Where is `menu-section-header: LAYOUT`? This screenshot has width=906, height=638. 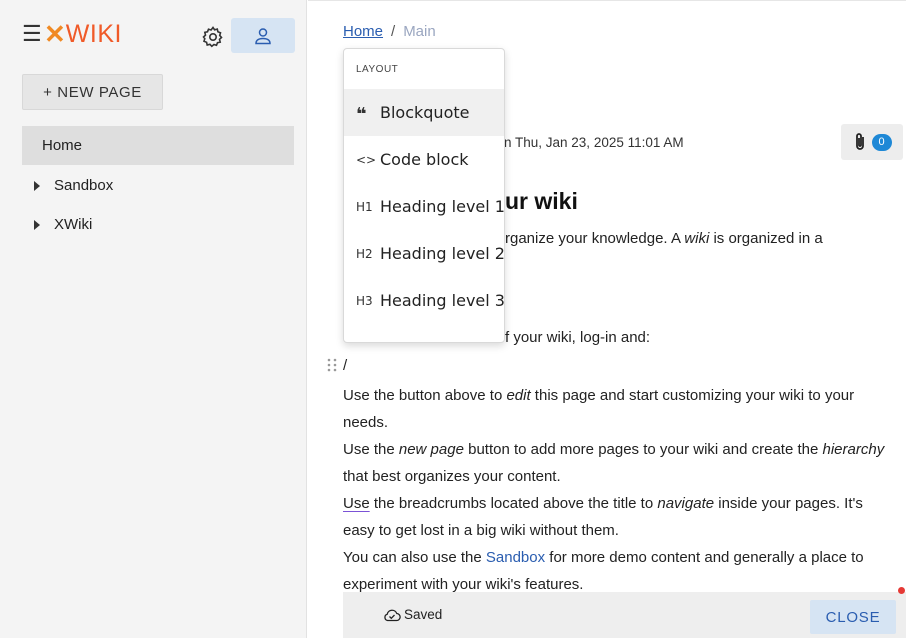
menu-section-header: LAYOUT is located at coordinates (377, 69).